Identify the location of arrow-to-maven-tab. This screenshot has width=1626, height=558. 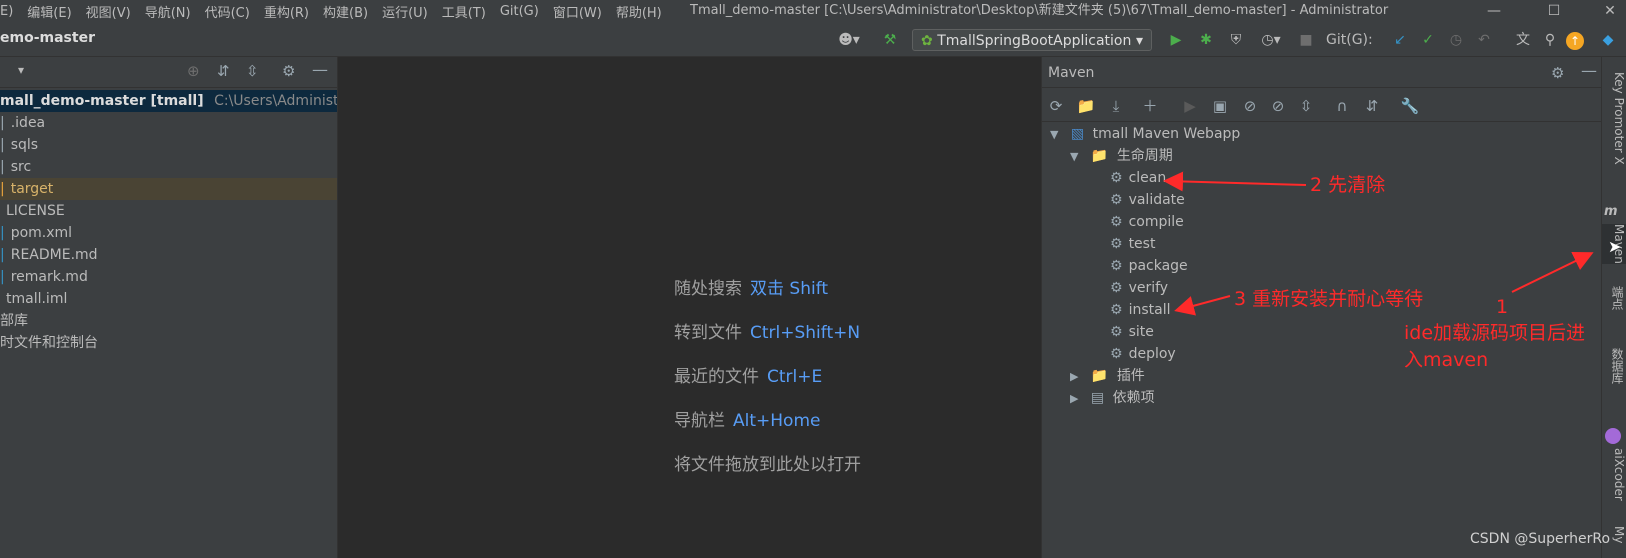
(1552, 272).